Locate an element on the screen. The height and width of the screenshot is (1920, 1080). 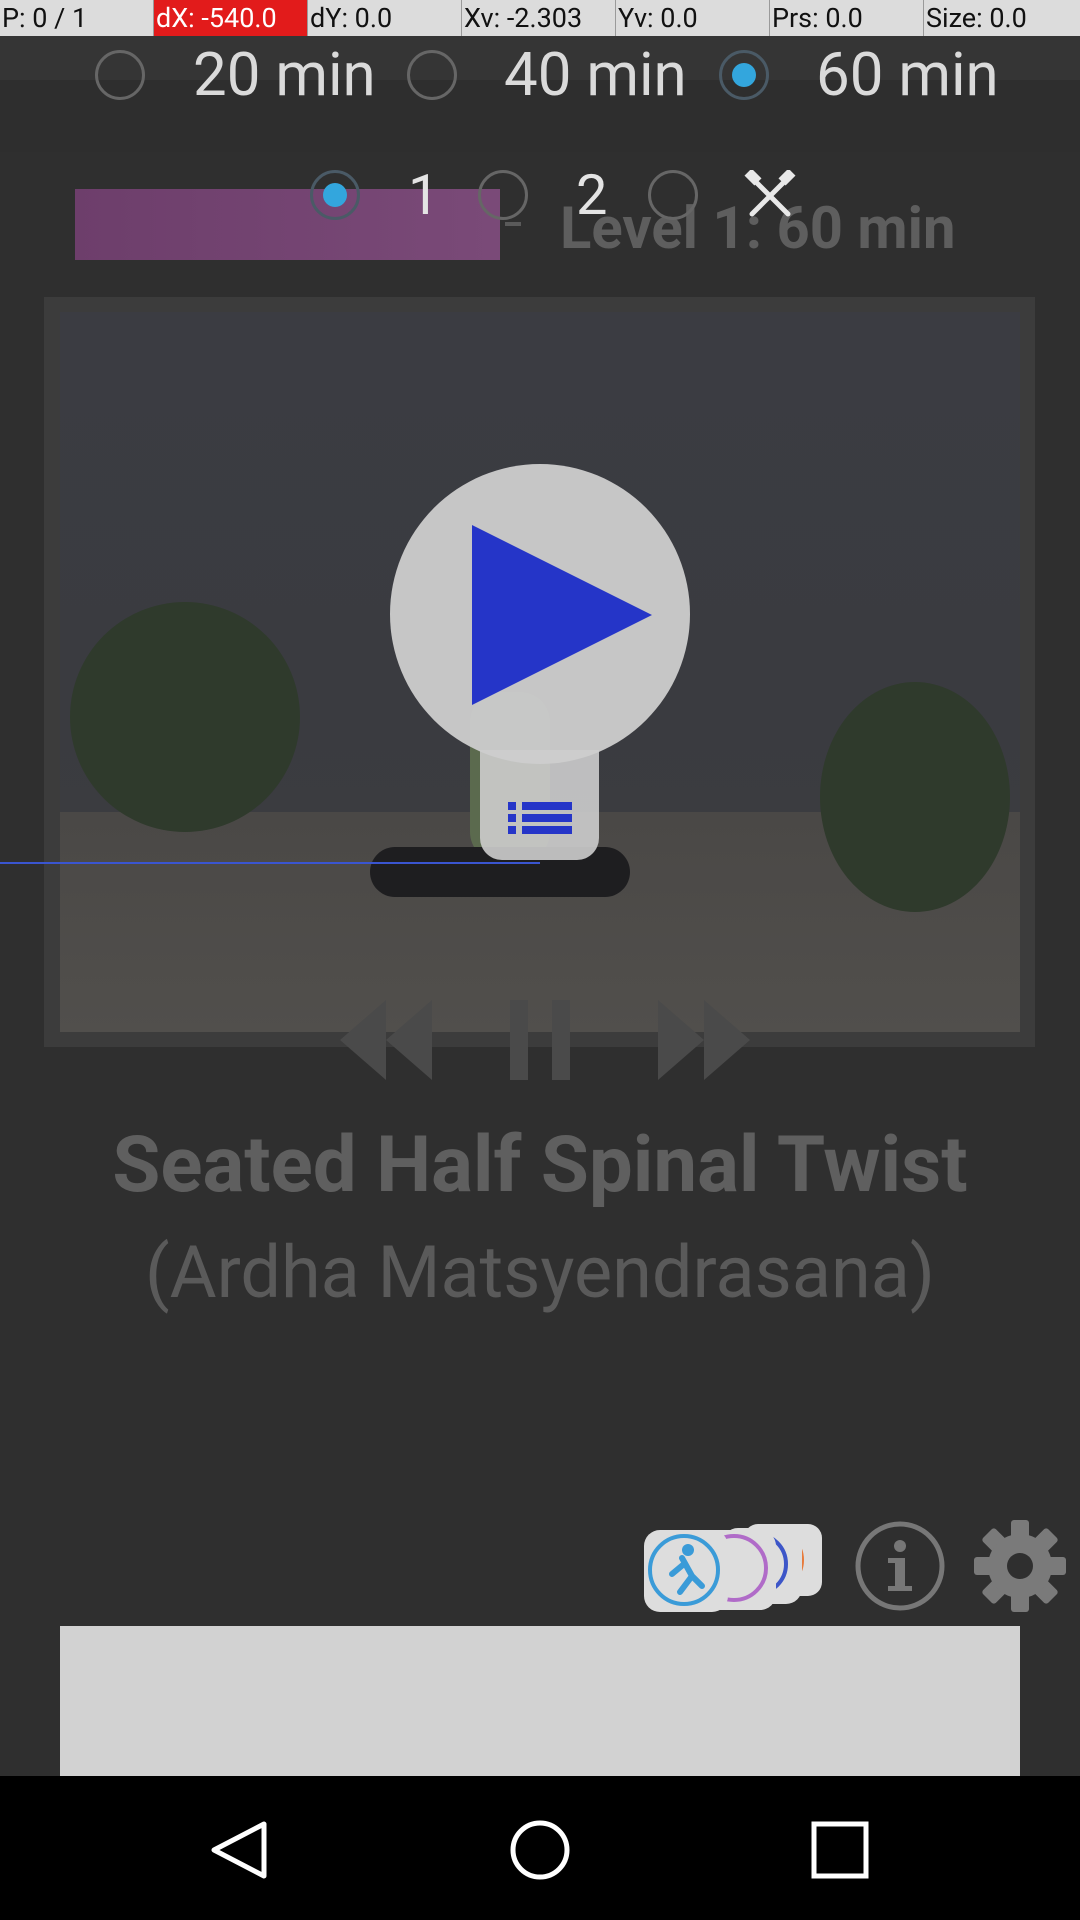
ad-banner is located at coordinates (540, 1701).